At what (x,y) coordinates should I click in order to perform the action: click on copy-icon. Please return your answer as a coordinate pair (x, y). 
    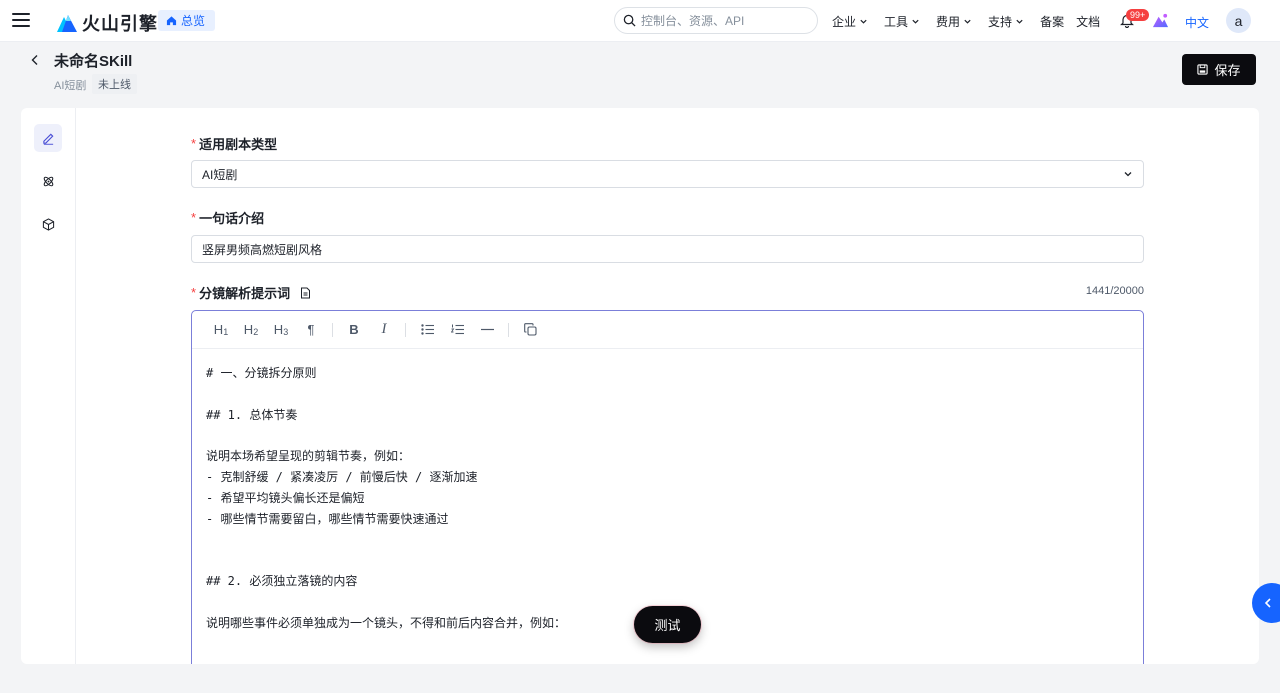
    Looking at the image, I should click on (530, 329).